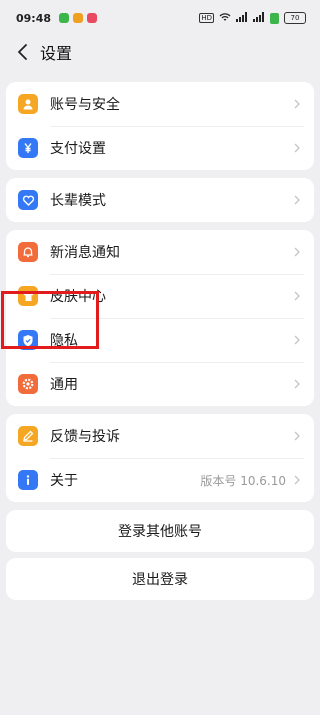  I want to click on switch-account-label: 登录其他账号, so click(160, 532).